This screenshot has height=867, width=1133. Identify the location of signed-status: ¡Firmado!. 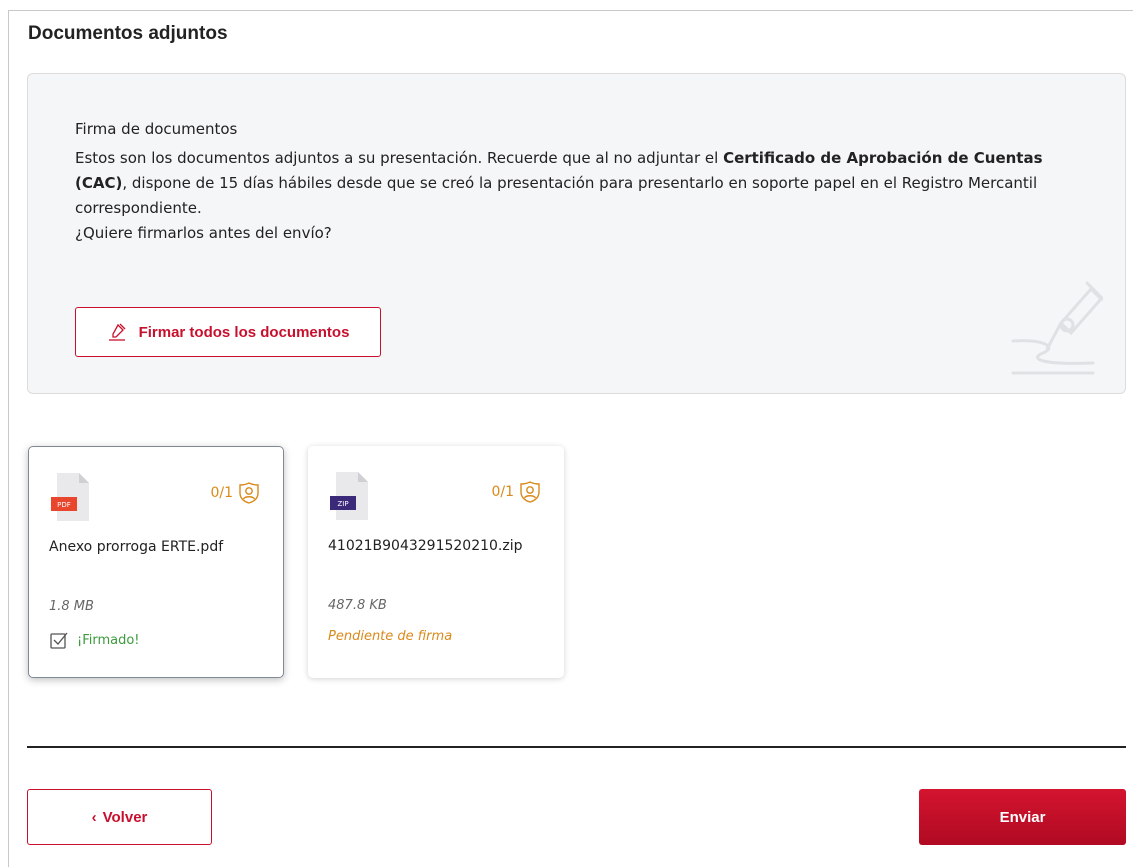
(94, 640).